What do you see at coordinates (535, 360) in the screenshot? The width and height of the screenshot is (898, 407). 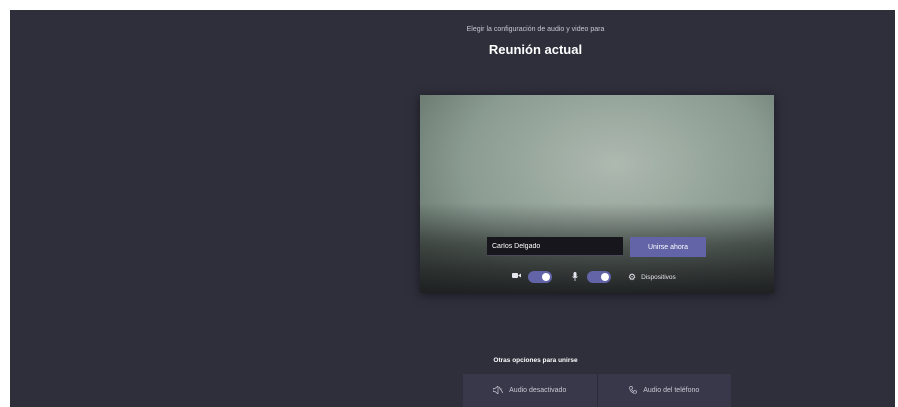 I see `other-options-label: Otras opciones para unirse` at bounding box center [535, 360].